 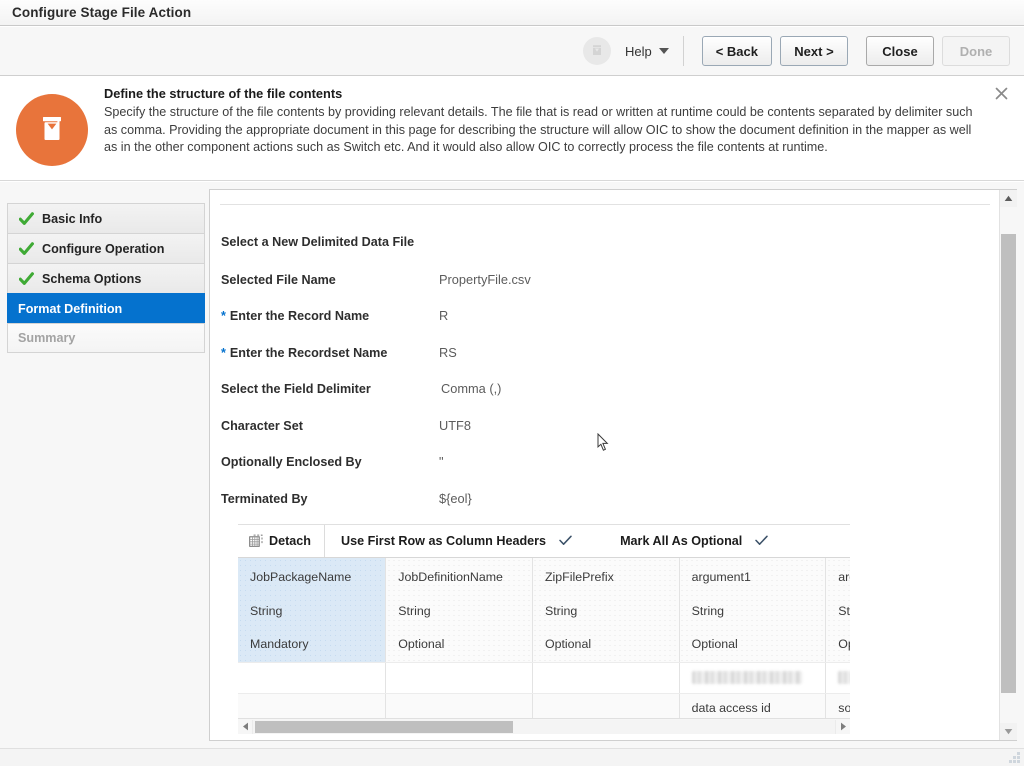 I want to click on grid-horizontal-scrollbar, so click(x=544, y=726).